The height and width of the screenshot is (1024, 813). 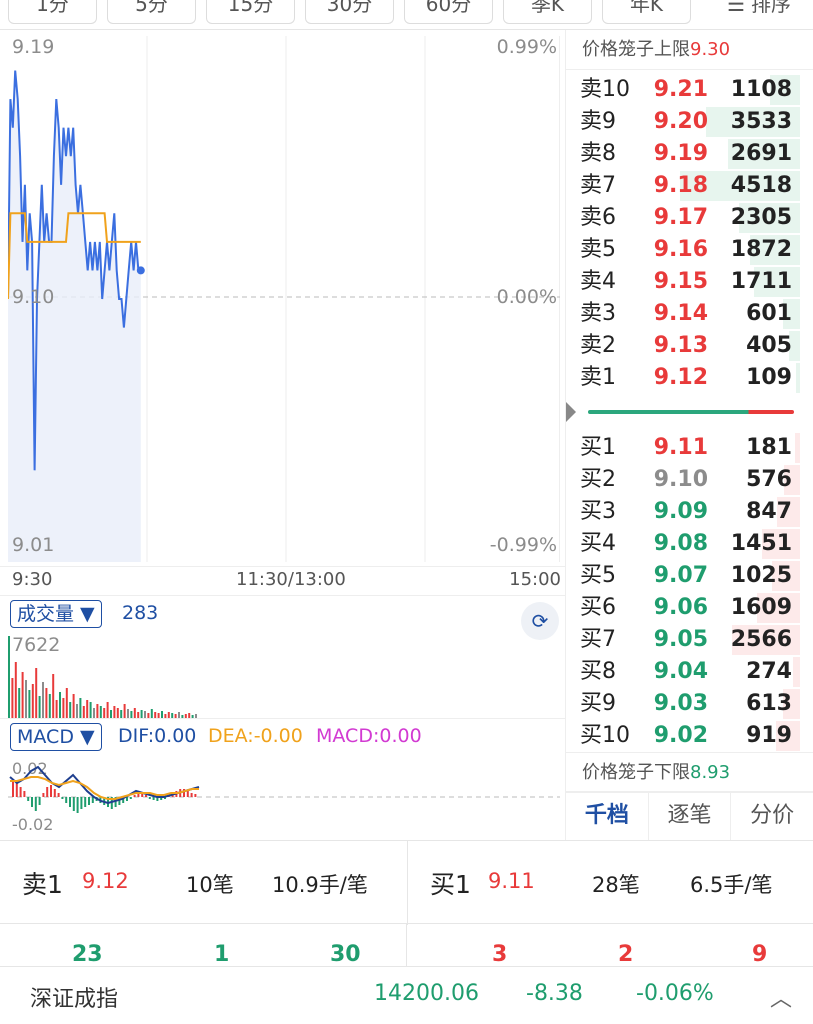 I want to click on menu-icon: ☰, so click(x=736, y=8).